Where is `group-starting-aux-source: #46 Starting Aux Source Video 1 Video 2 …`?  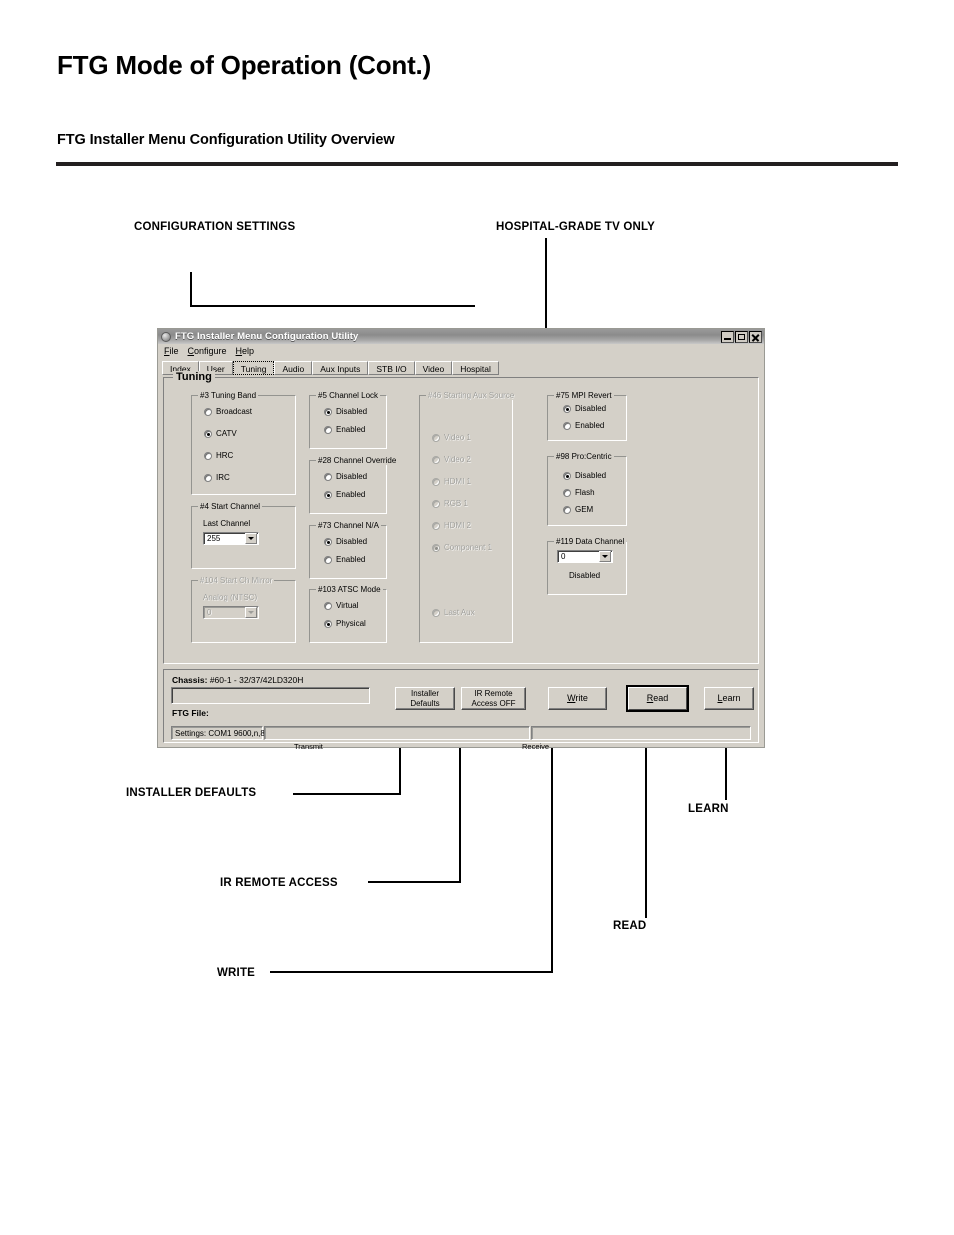 group-starting-aux-source: #46 Starting Aux Source Video 1 Video 2 … is located at coordinates (468, 517).